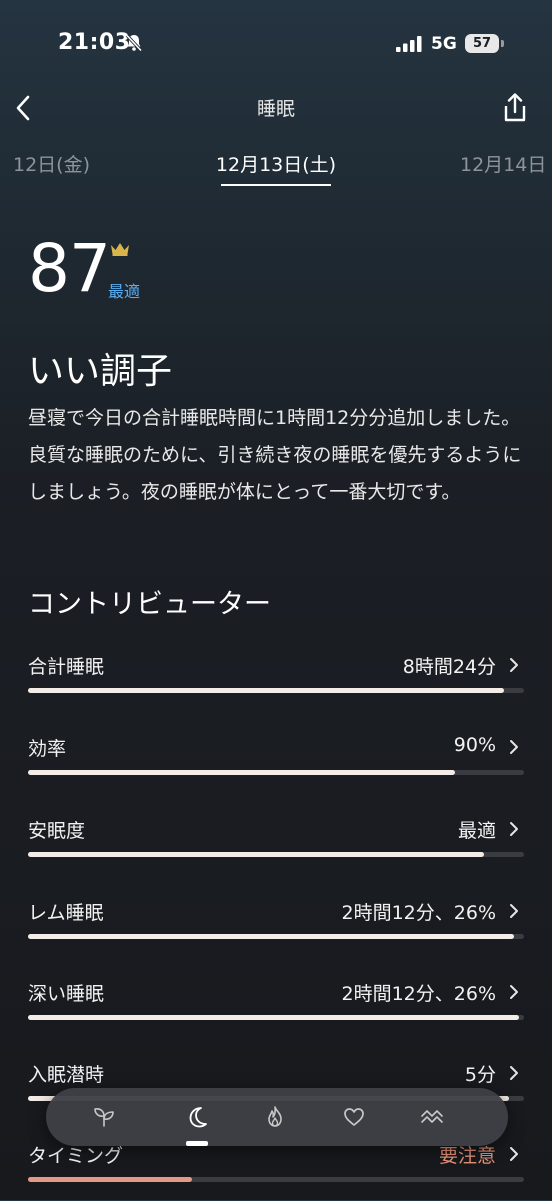  Describe the element at coordinates (474, 745) in the screenshot. I see `contributor-value: 90%` at that location.